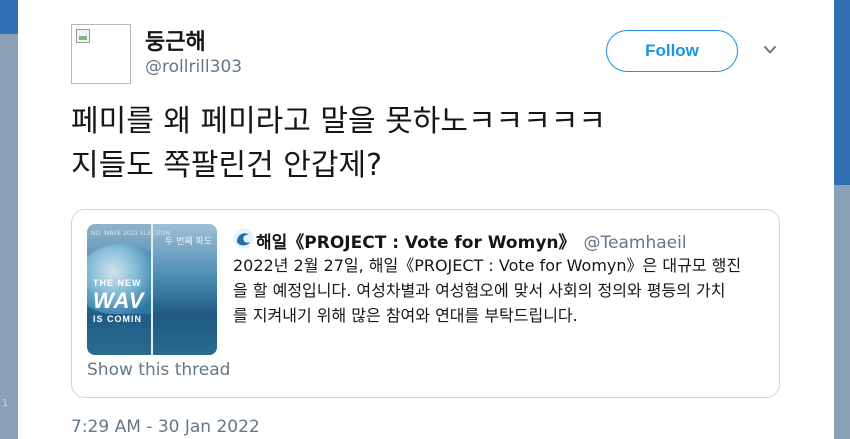 The height and width of the screenshot is (439, 850). What do you see at coordinates (193, 67) in the screenshot?
I see `author-handle: @rollrill303` at bounding box center [193, 67].